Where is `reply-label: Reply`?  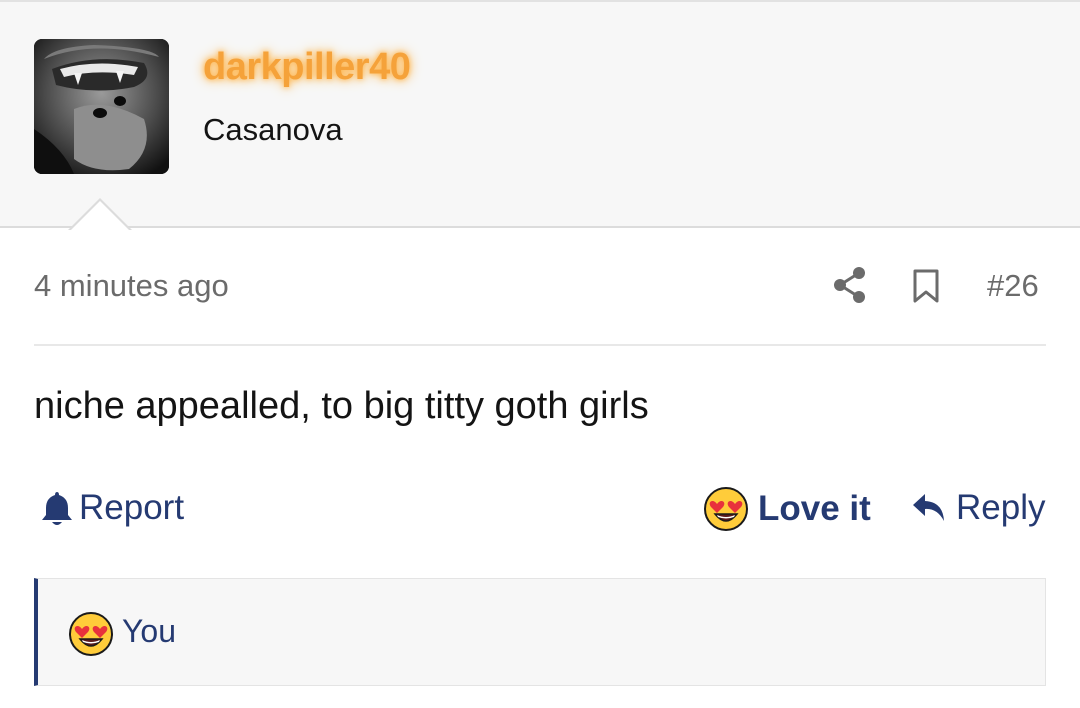
reply-label: Reply is located at coordinates (1001, 507).